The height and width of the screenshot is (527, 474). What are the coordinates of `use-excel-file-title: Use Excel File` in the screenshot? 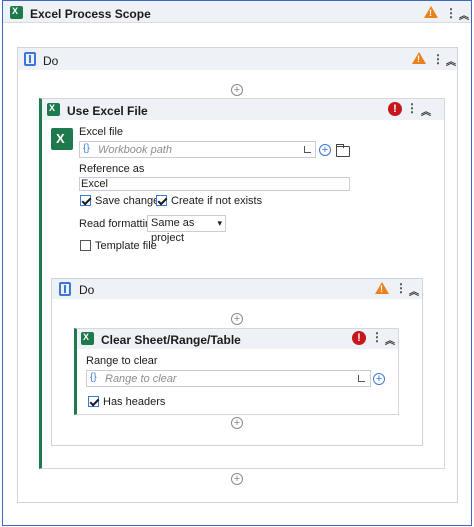 It's located at (107, 111).